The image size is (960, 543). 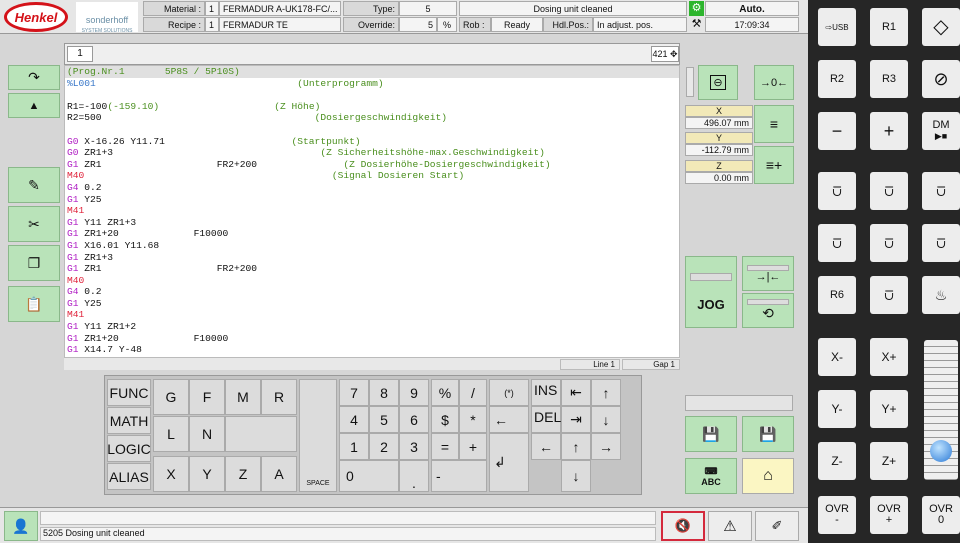 What do you see at coordinates (372, 107) in the screenshot?
I see `code-line: R1=-100(-159.10) (Z Höhe)` at bounding box center [372, 107].